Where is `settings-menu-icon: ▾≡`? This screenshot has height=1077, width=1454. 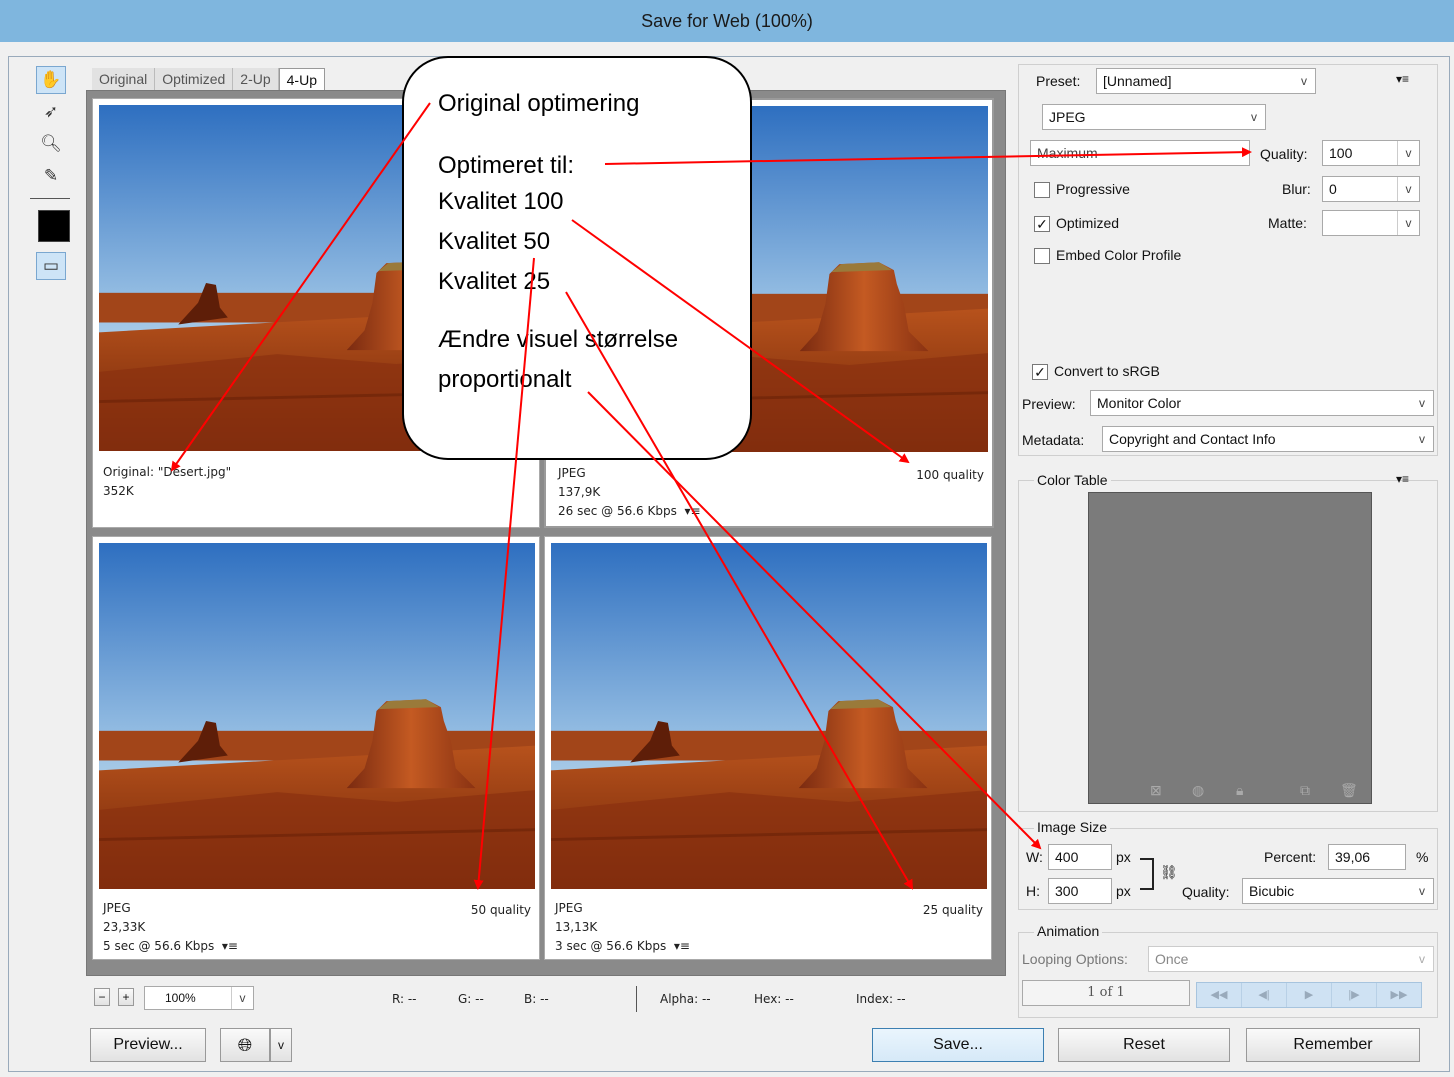
settings-menu-icon: ▾≡ is located at coordinates (1402, 79).